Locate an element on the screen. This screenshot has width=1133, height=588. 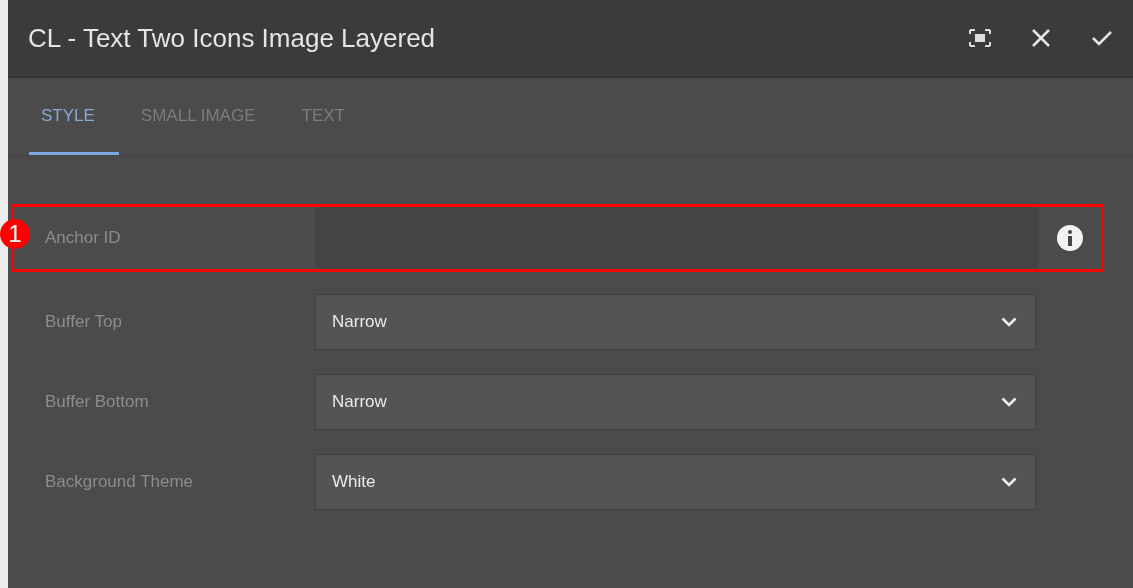
callout-number-badge: 1 is located at coordinates (15, 234).